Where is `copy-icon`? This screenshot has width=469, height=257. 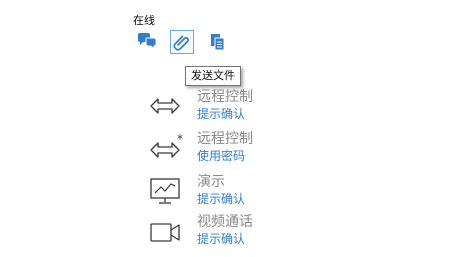
copy-icon is located at coordinates (218, 42).